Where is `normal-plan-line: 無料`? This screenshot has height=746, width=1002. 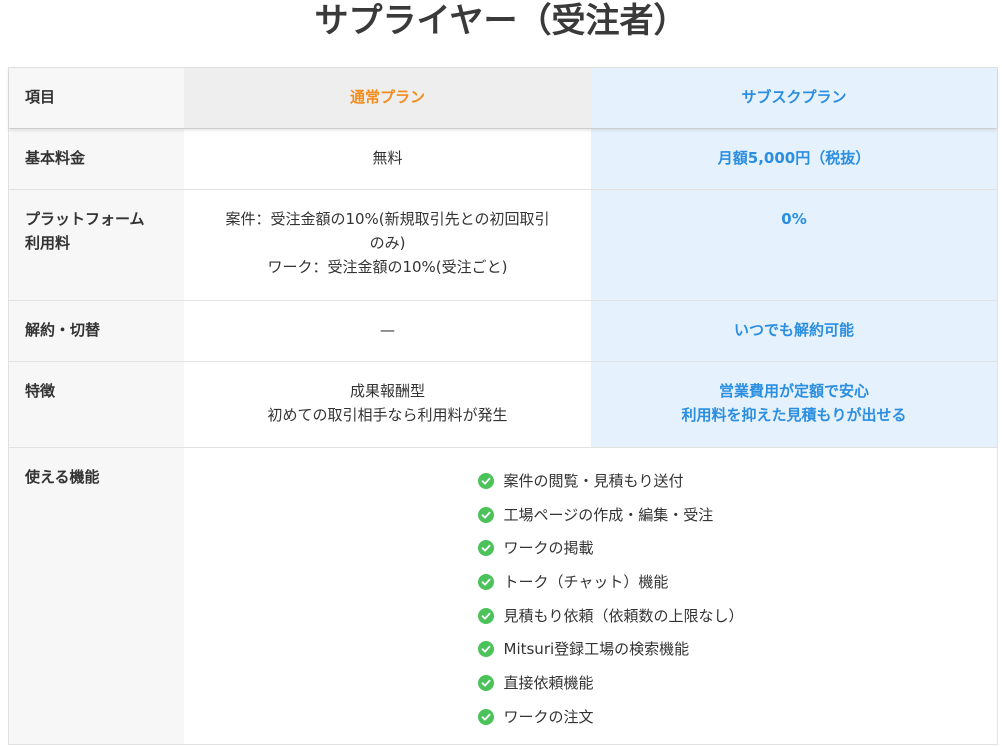
normal-plan-line: 無料 is located at coordinates (387, 158).